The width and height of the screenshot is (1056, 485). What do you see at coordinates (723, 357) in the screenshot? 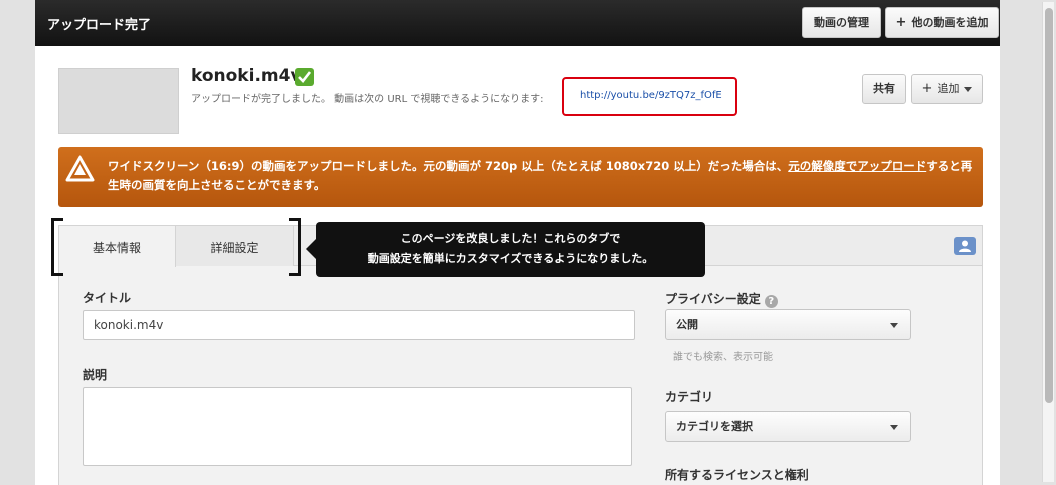
I see `privacy-hint: 誰でも検索、表示可能` at bounding box center [723, 357].